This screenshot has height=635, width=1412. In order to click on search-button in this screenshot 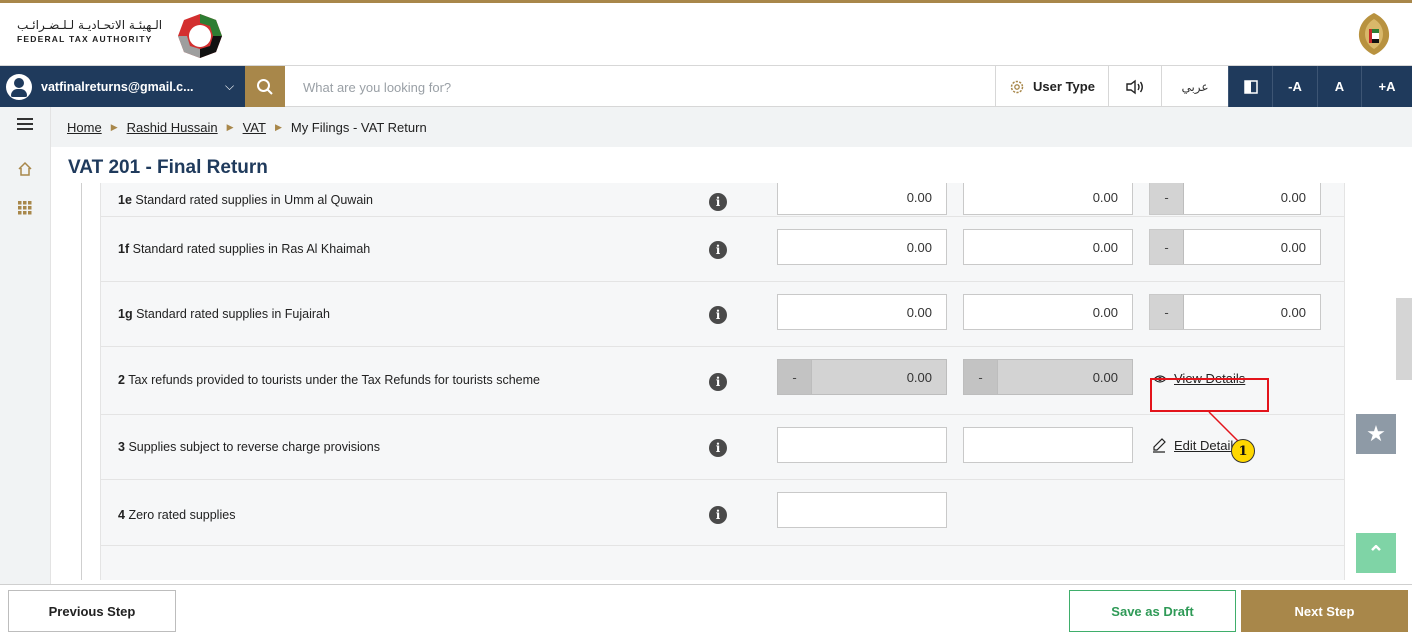, I will do `click(265, 86)`.